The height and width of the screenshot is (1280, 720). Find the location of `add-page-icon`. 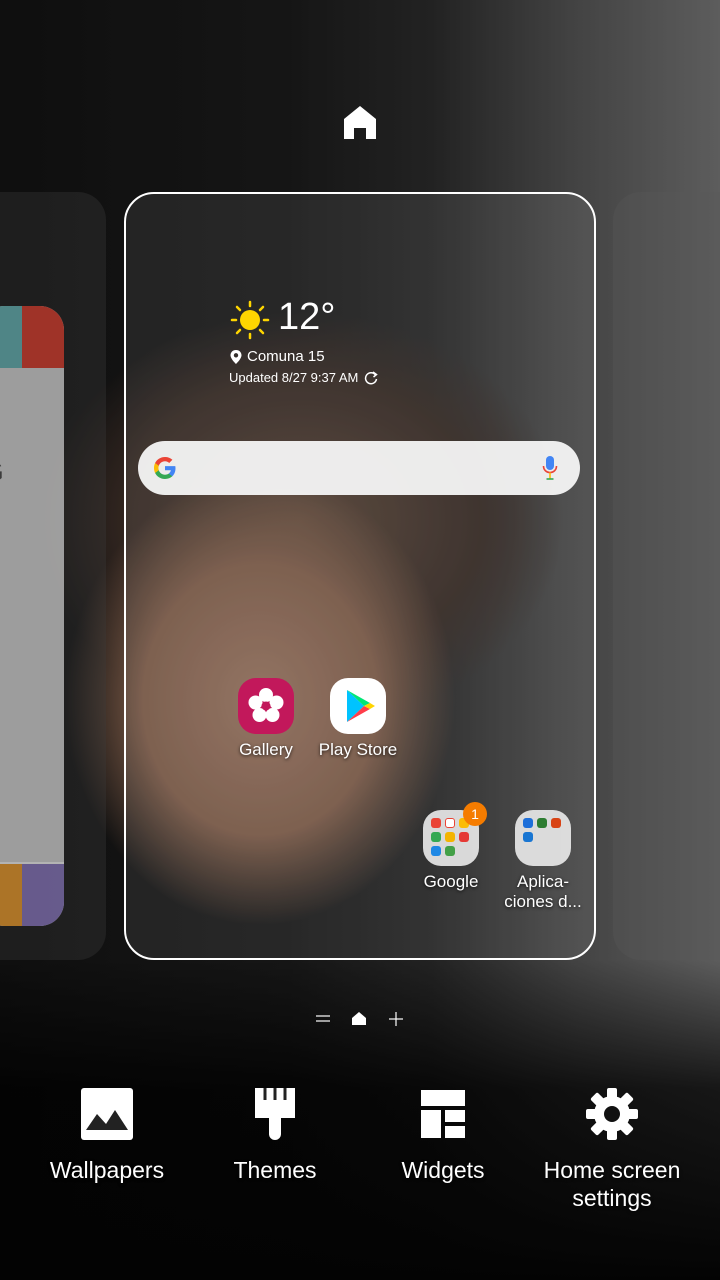

add-page-icon is located at coordinates (396, 1019).